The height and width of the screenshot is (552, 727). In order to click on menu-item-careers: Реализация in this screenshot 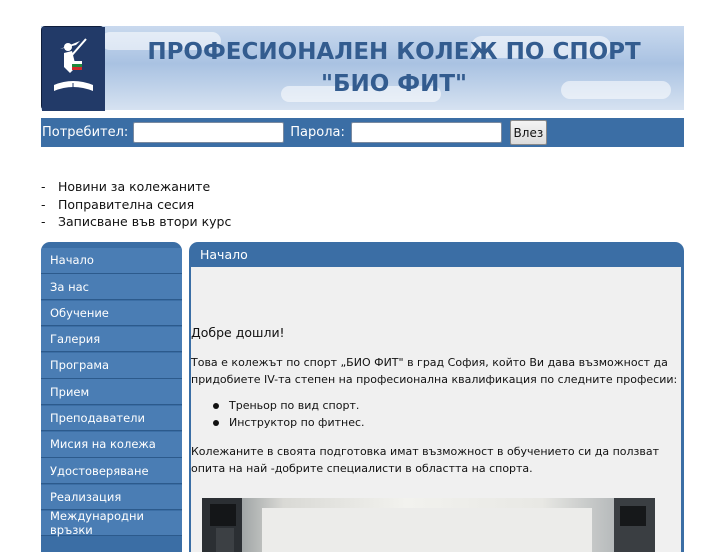, I will do `click(111, 497)`.